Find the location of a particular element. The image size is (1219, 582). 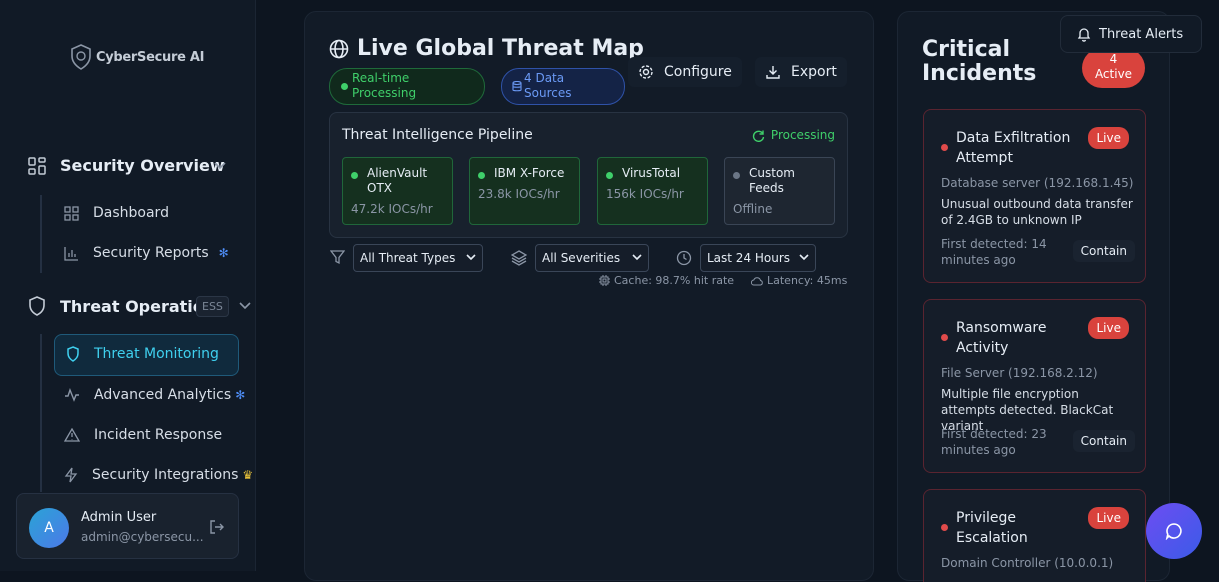

chat-icon is located at coordinates (1174, 531).